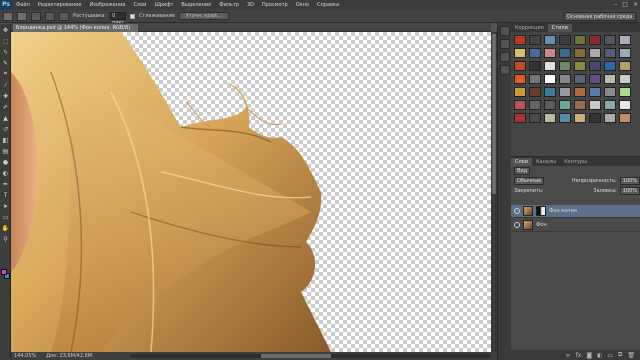  Describe the element at coordinates (22, 16) in the screenshot. I see `new-selection-icon` at that location.